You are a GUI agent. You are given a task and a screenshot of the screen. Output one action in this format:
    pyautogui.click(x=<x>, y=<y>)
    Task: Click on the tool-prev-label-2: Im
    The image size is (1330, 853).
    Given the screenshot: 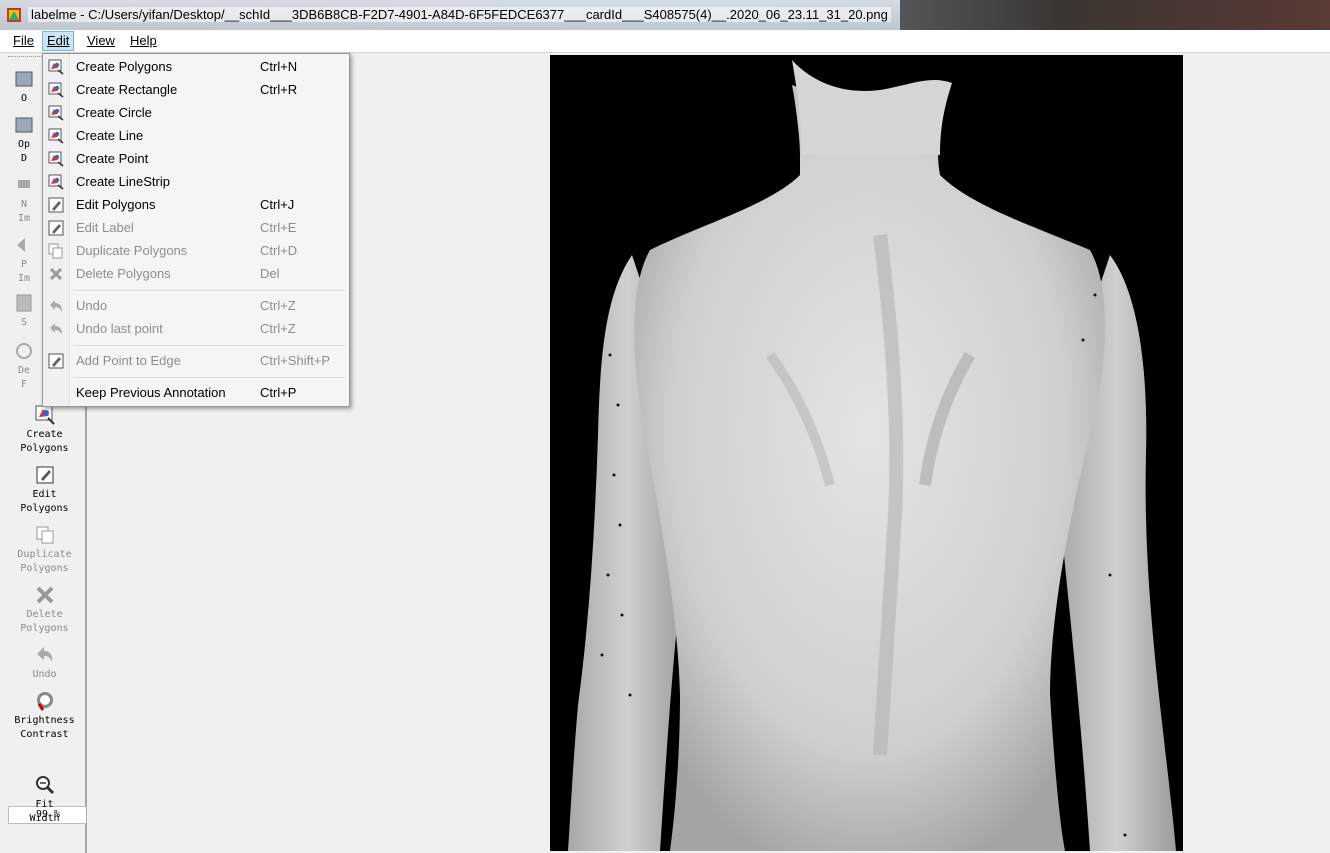 What is the action you would take?
    pyautogui.click(x=24, y=278)
    